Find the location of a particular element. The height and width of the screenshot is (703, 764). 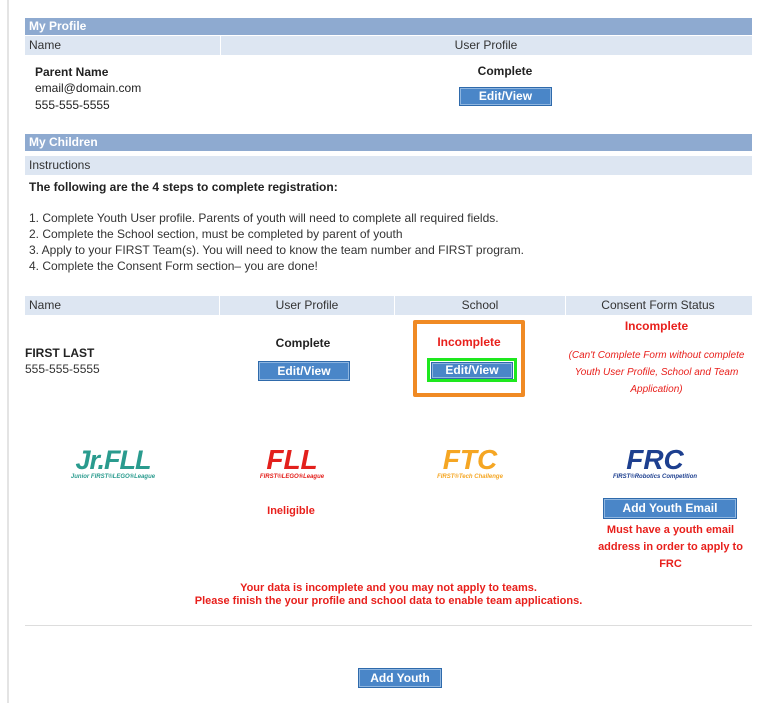

frc-logo-text: FRC is located at coordinates (655, 459).